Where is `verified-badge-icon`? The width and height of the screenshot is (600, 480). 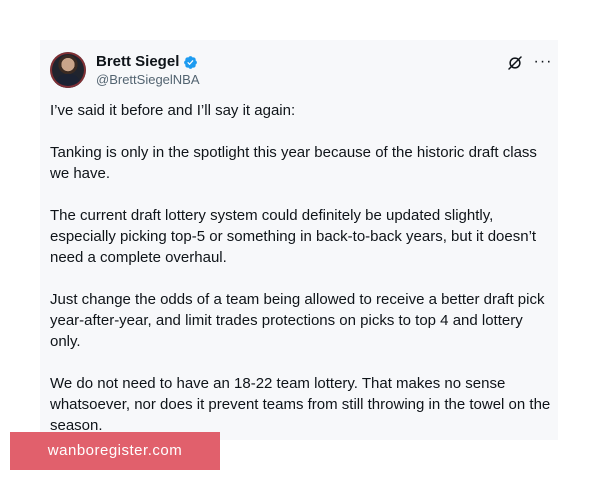 verified-badge-icon is located at coordinates (191, 62).